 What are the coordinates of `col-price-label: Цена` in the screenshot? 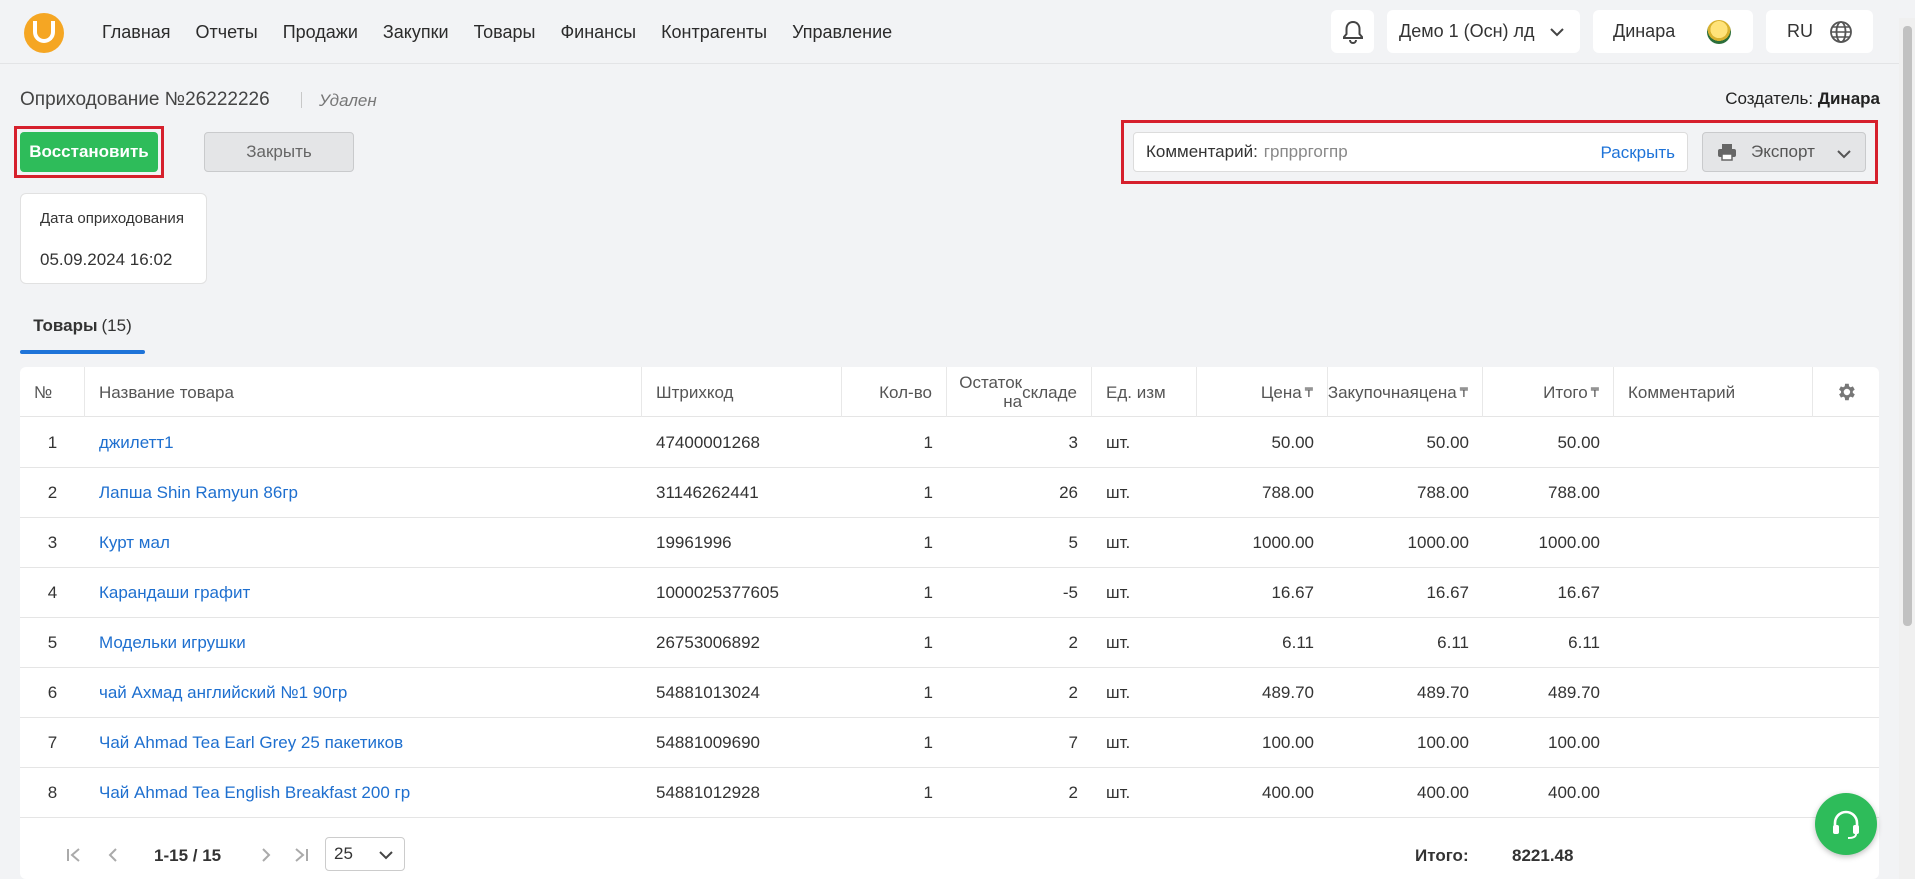 It's located at (1281, 392).